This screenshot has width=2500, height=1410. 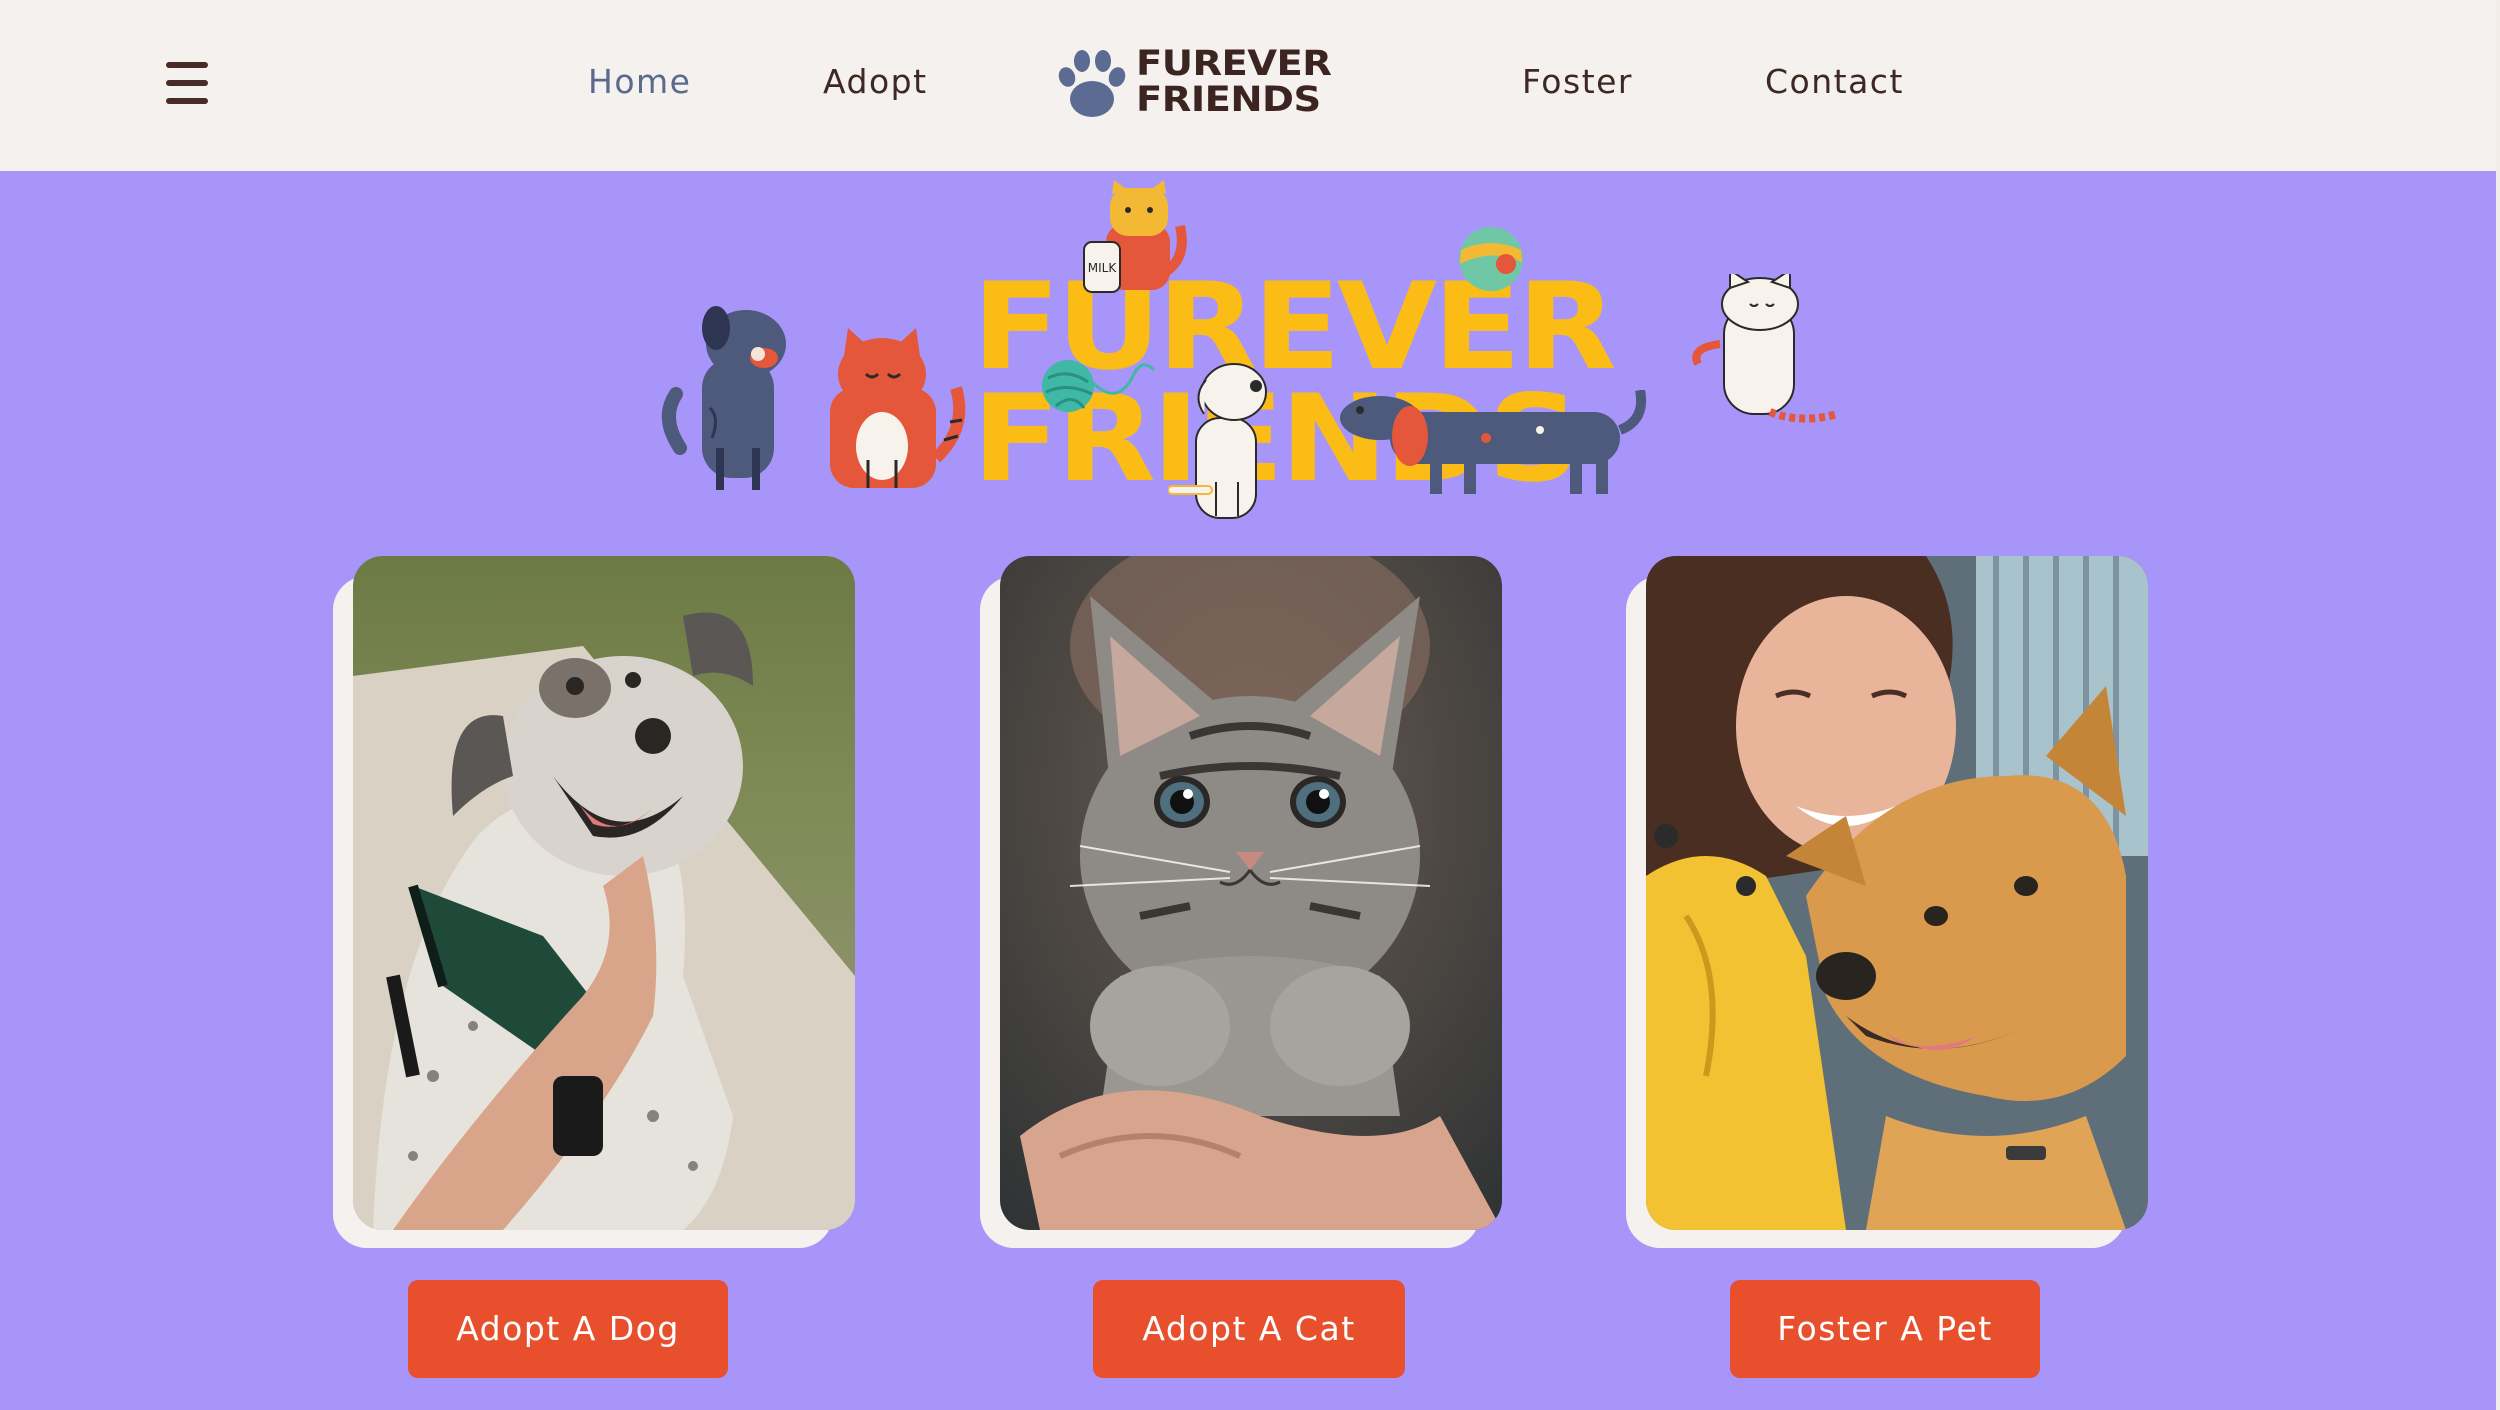 I want to click on cat-photo, so click(x=1251, y=893).